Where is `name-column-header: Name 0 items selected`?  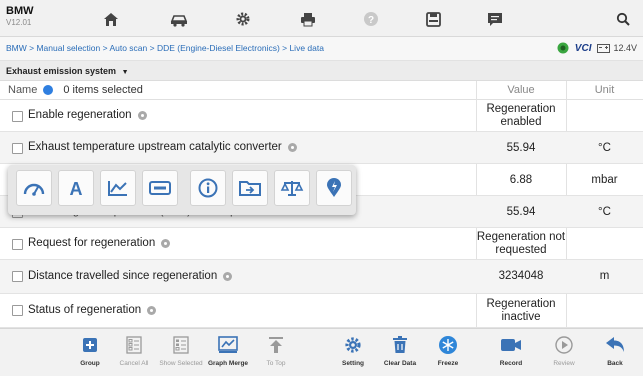
name-column-header: Name 0 items selected is located at coordinates (75, 90).